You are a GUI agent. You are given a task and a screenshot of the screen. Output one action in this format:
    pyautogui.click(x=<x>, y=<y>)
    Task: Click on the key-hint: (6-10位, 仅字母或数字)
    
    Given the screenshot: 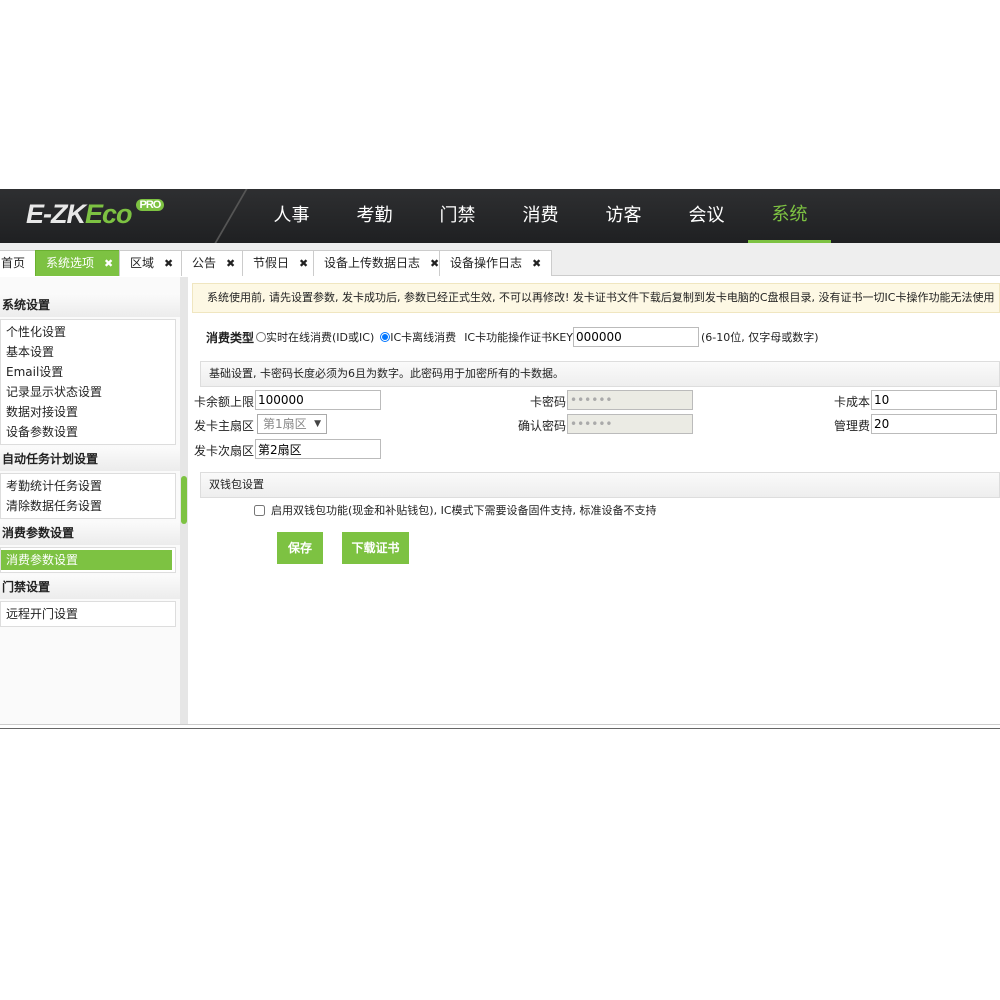 What is the action you would take?
    pyautogui.click(x=760, y=337)
    